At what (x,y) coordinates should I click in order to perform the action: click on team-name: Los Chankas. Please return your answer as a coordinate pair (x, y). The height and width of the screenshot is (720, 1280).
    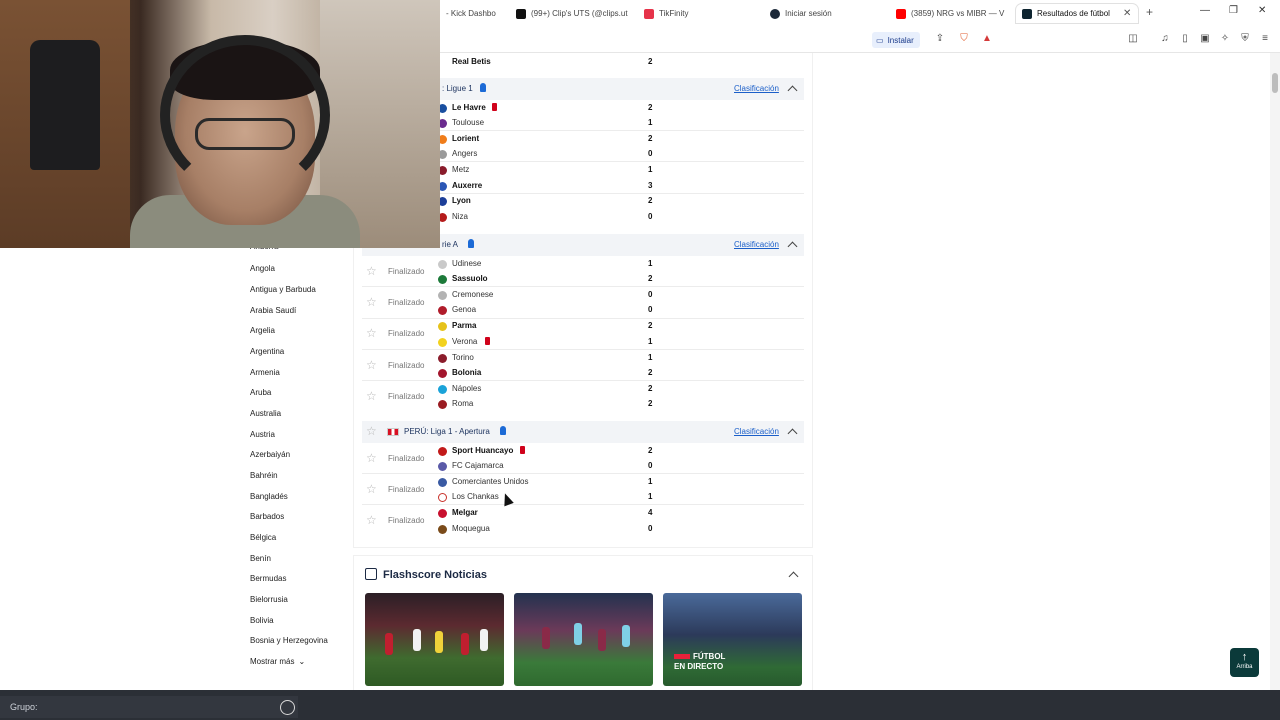
    Looking at the image, I should click on (475, 496).